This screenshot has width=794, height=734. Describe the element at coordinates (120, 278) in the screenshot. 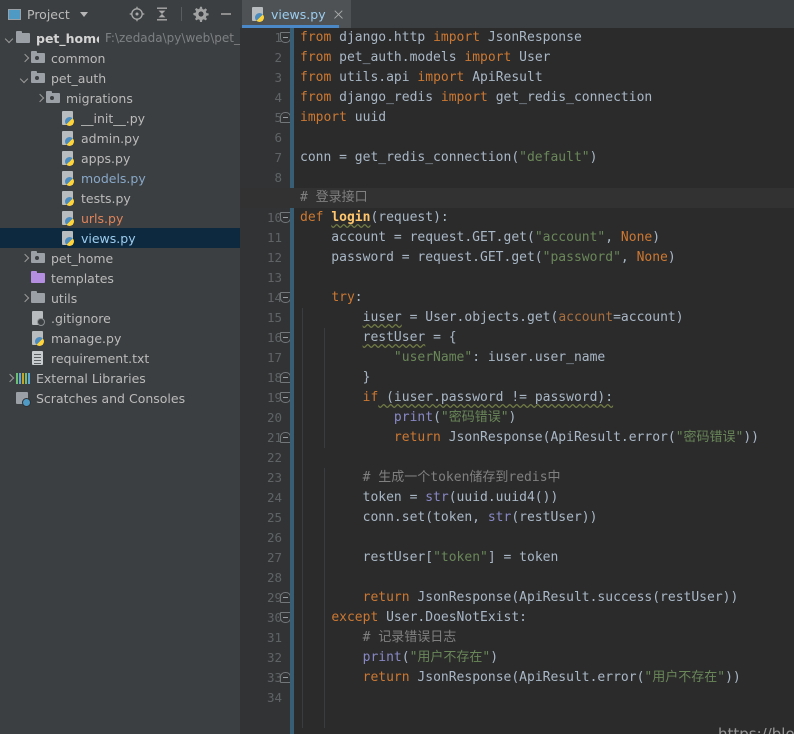

I see `tree-item-templates: templates` at that location.